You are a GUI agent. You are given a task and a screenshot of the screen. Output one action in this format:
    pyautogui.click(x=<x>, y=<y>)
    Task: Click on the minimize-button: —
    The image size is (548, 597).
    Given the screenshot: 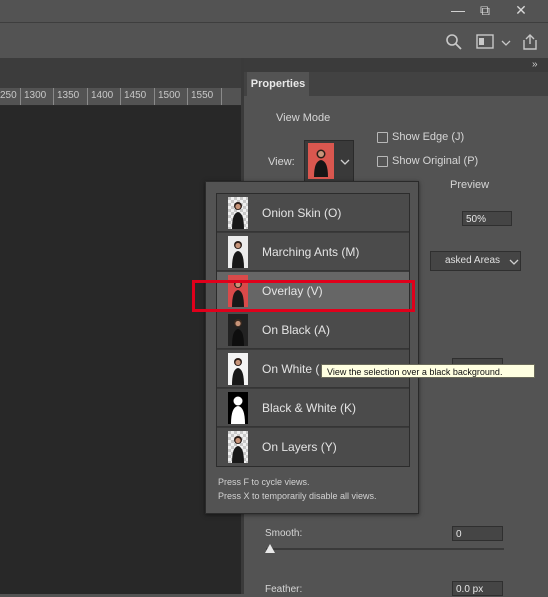 What is the action you would take?
    pyautogui.click(x=458, y=10)
    